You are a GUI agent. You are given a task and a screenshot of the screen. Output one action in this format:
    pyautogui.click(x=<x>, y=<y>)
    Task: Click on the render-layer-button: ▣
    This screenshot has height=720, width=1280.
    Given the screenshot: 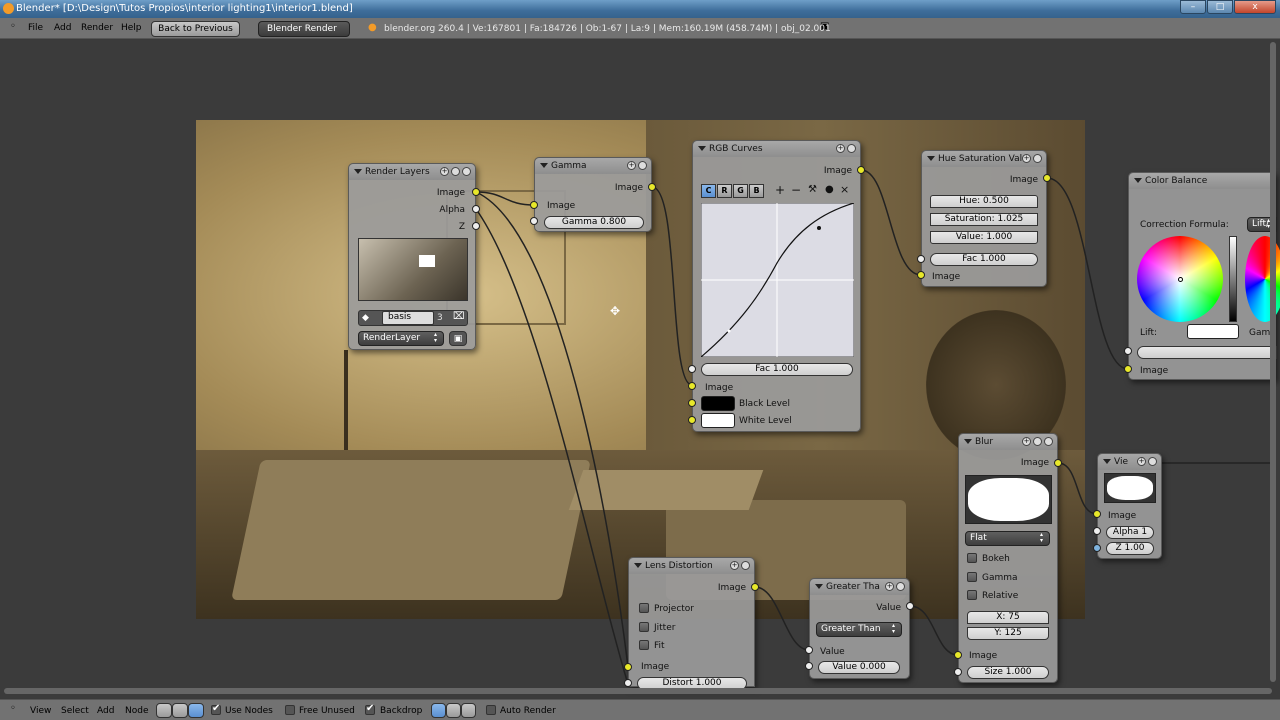 What is the action you would take?
    pyautogui.click(x=458, y=338)
    